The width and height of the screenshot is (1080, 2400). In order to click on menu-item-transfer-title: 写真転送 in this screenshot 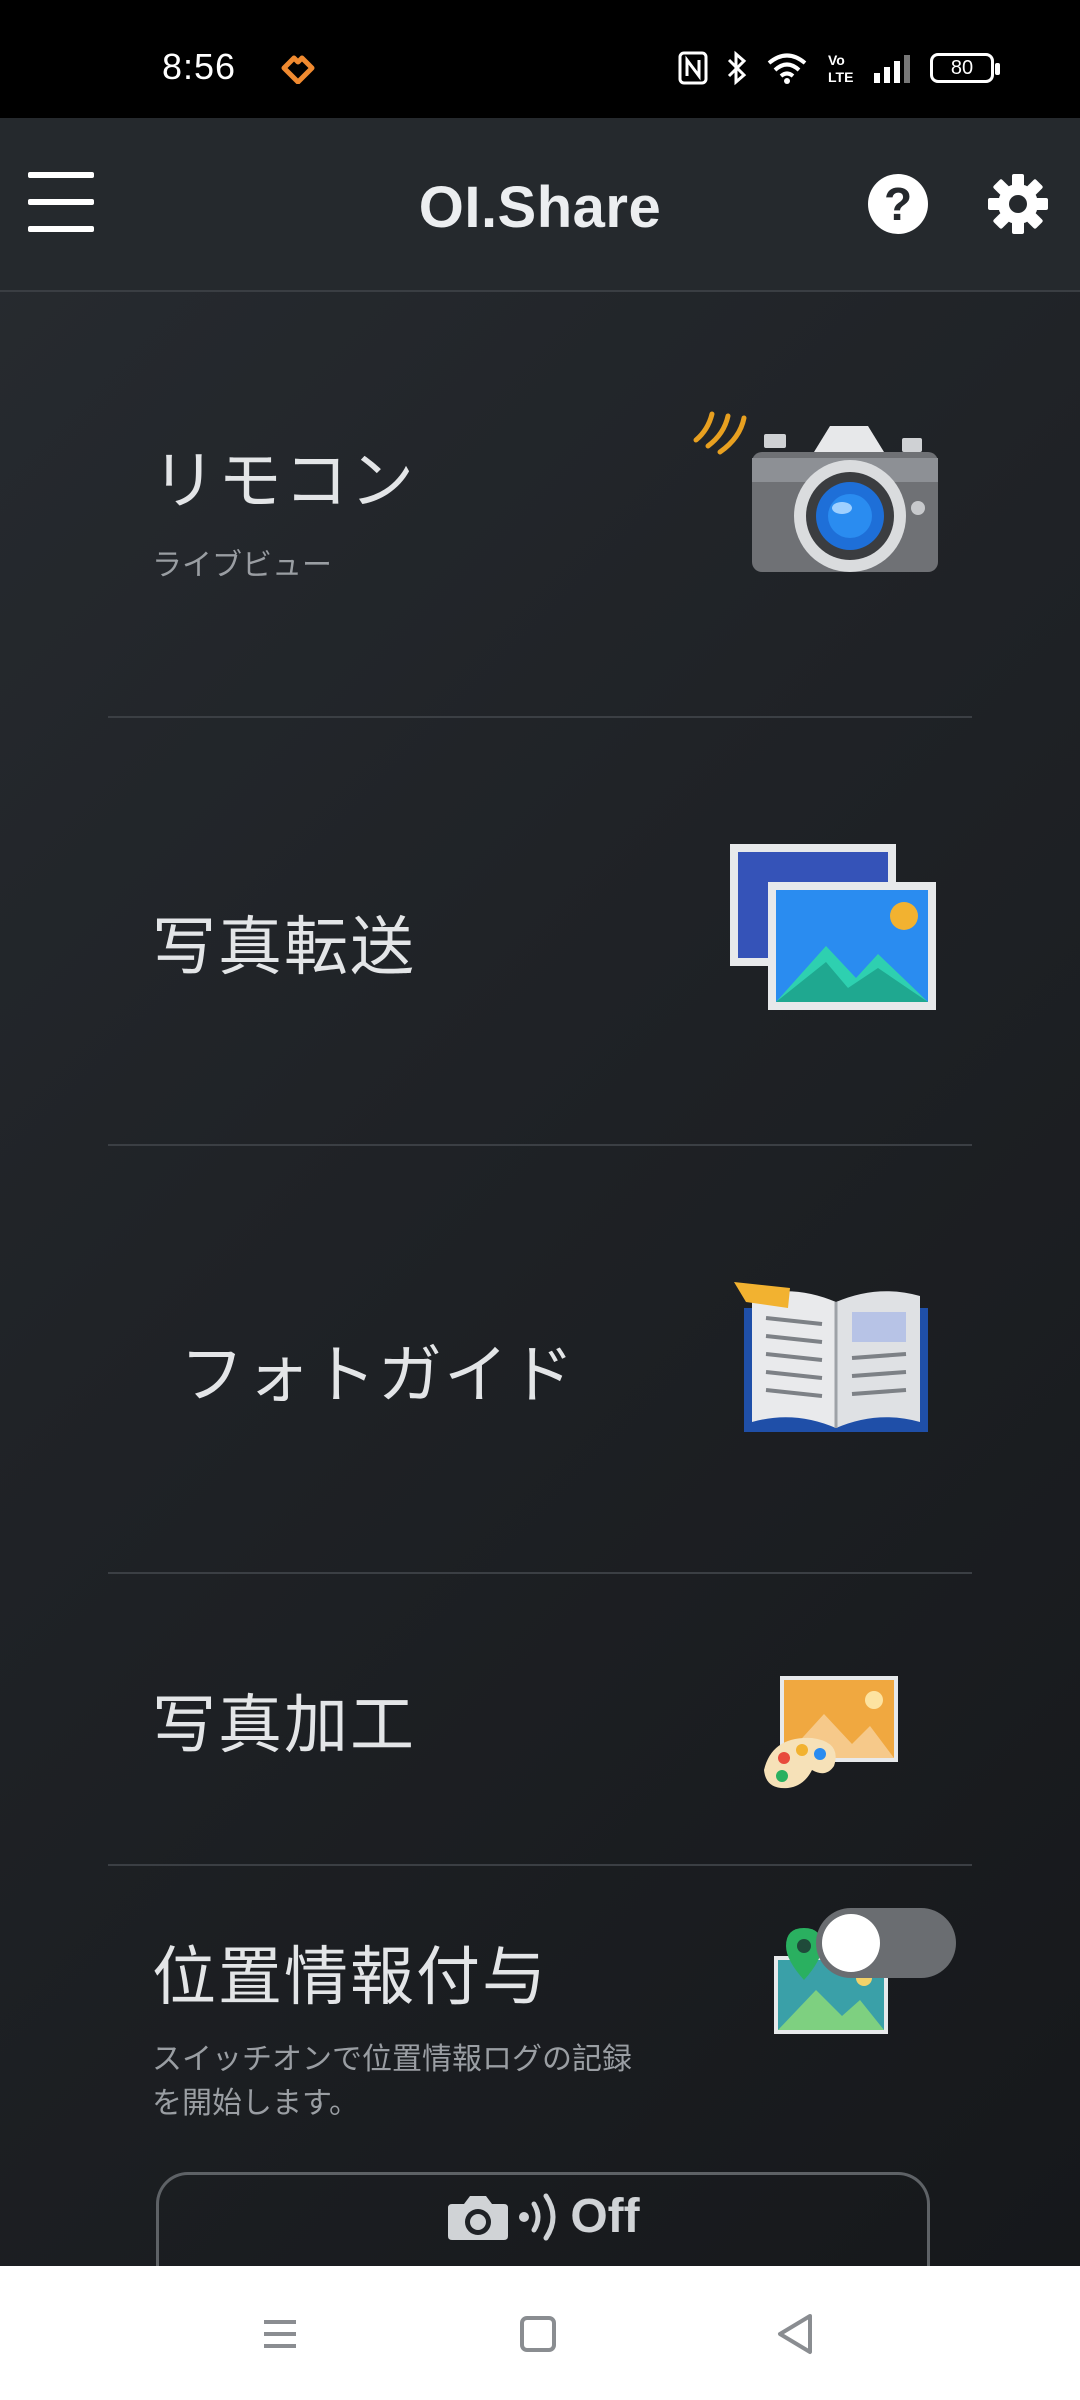, I will do `click(284, 948)`.